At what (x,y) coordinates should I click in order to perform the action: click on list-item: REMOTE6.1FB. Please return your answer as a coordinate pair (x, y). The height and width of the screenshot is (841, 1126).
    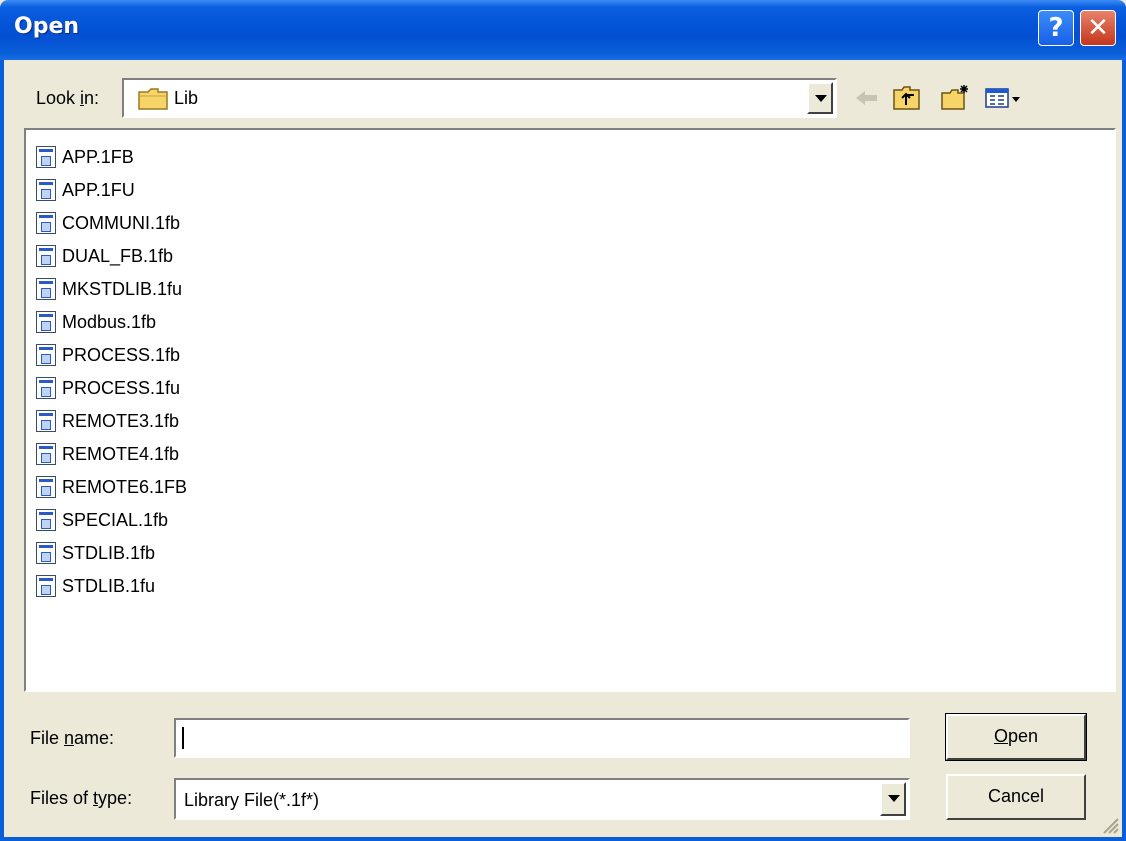
    Looking at the image, I should click on (111, 487).